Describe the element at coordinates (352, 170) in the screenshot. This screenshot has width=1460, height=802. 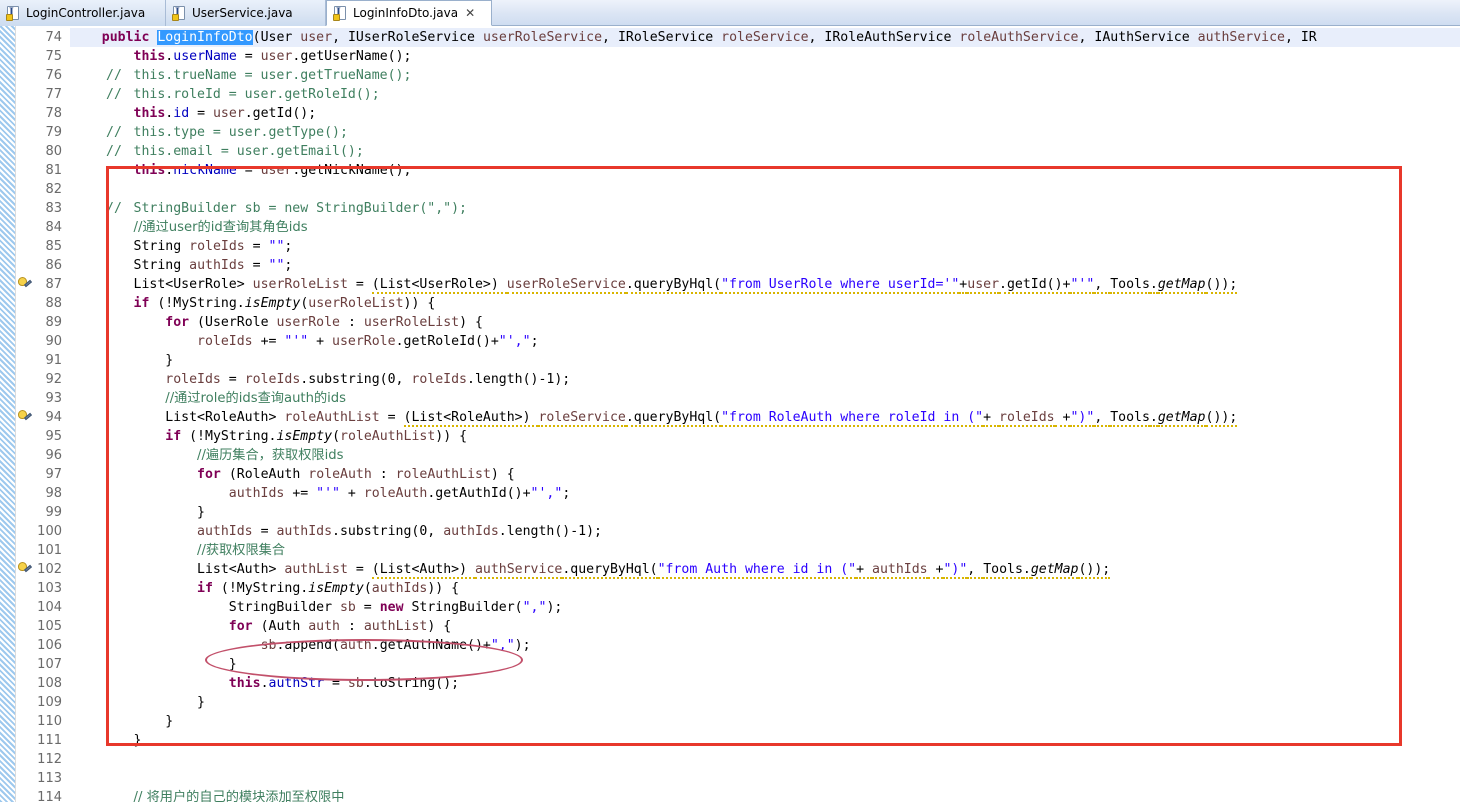
I see `code-token: .getNickName();` at that location.